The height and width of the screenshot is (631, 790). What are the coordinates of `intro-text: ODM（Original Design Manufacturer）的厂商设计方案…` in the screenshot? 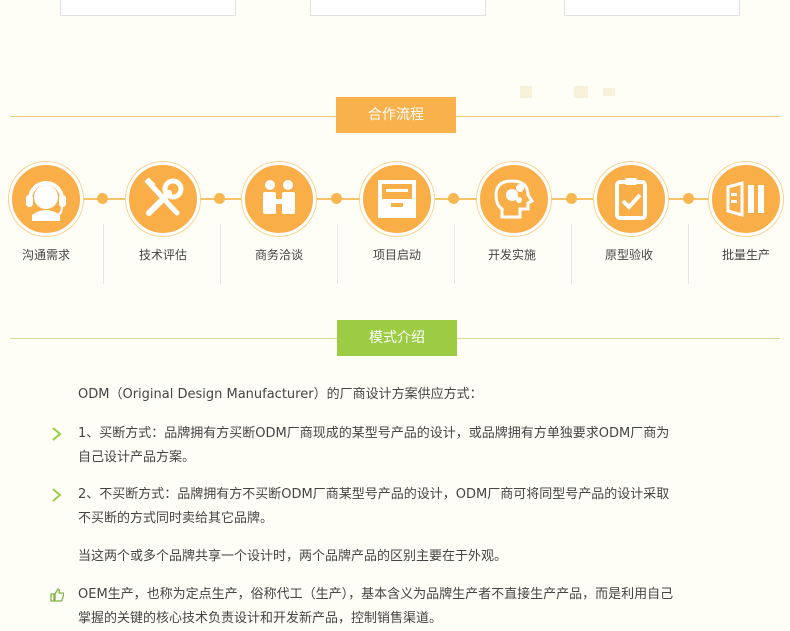 It's located at (280, 394).